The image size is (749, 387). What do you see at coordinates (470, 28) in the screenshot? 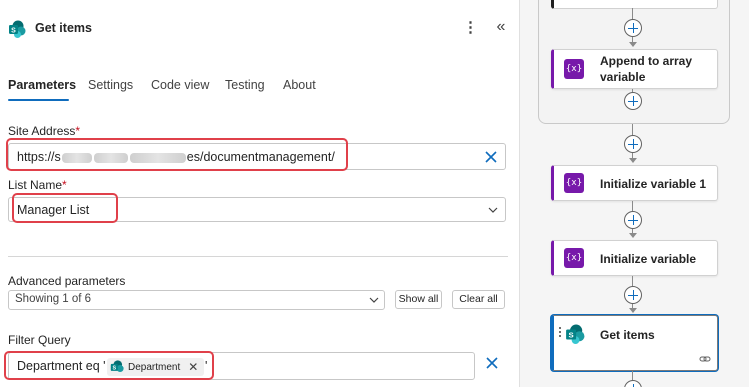
I see `more-options-button: ⋮` at bounding box center [470, 28].